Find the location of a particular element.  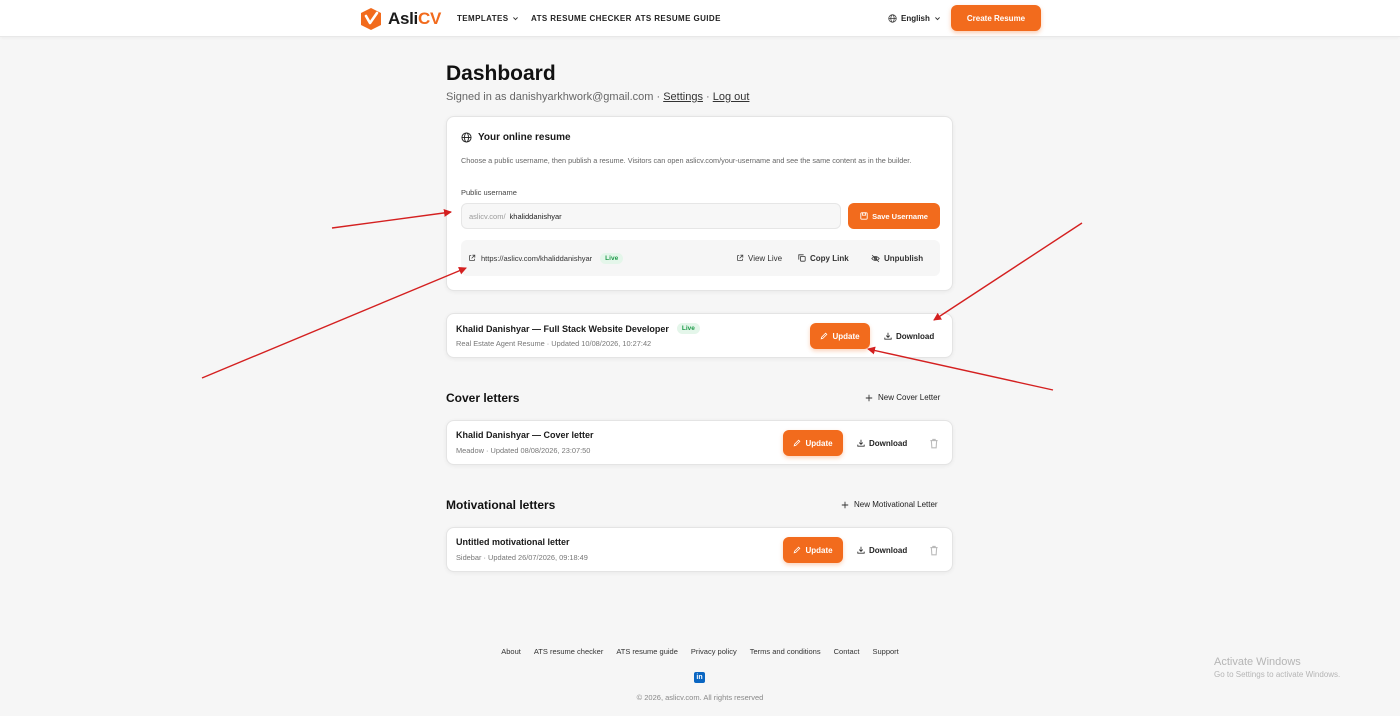

online-resume-heading: Your online resume is located at coordinates (516, 137).